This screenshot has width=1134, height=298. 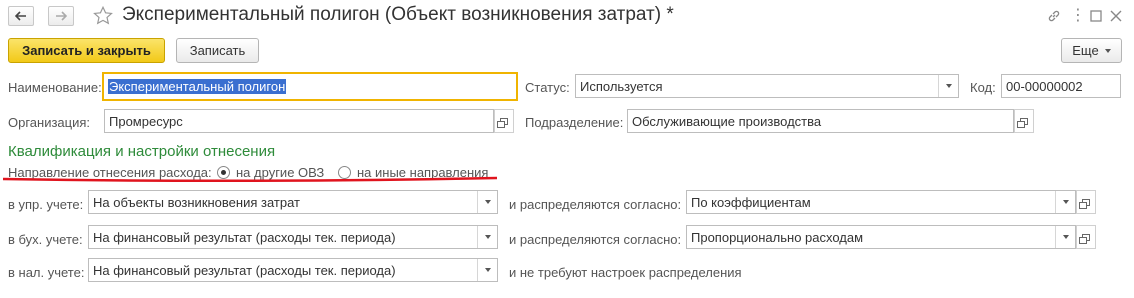 I want to click on name-label: Наименование:, so click(x=55, y=87).